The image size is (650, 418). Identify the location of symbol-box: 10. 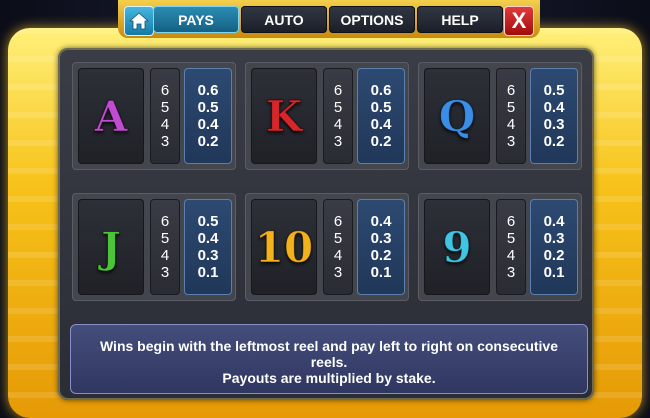
(284, 247).